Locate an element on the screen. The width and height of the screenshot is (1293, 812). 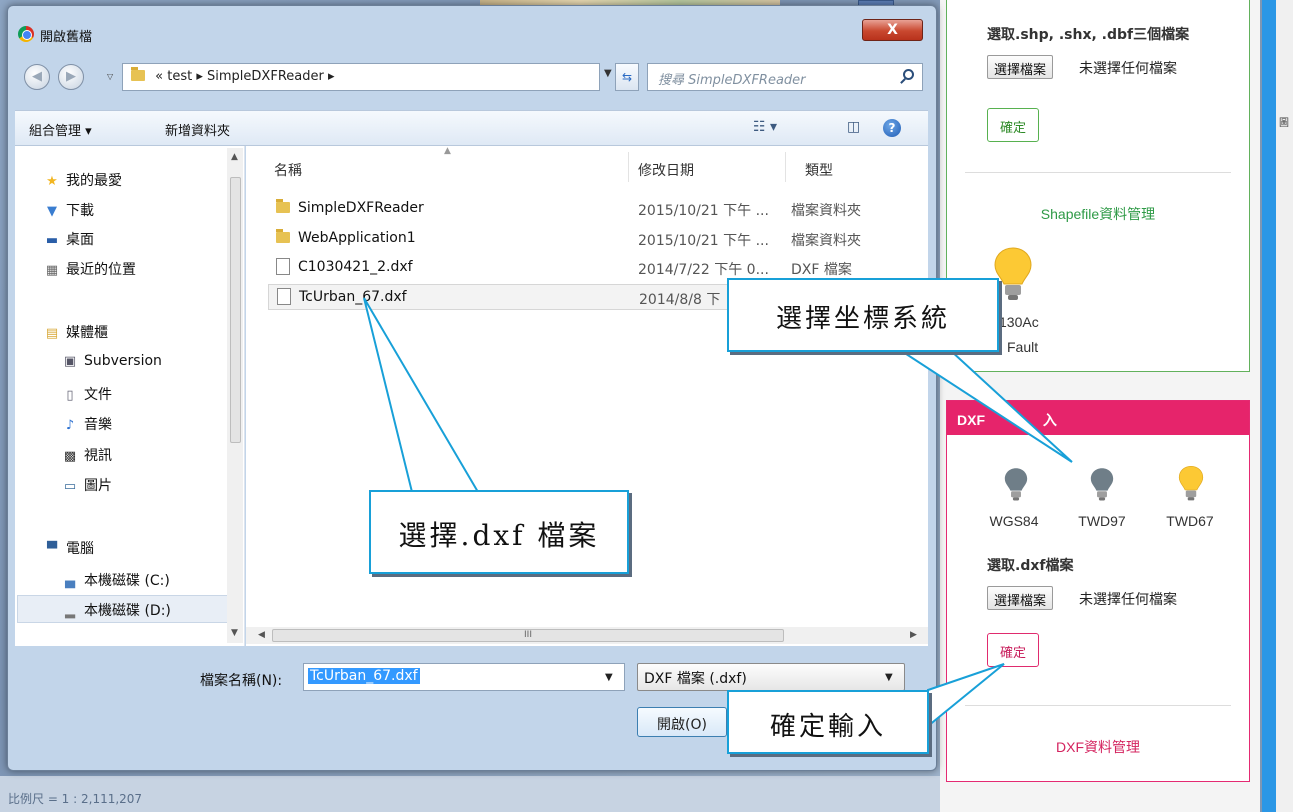
wgs84-bulb-icon is located at coordinates (1016, 485).